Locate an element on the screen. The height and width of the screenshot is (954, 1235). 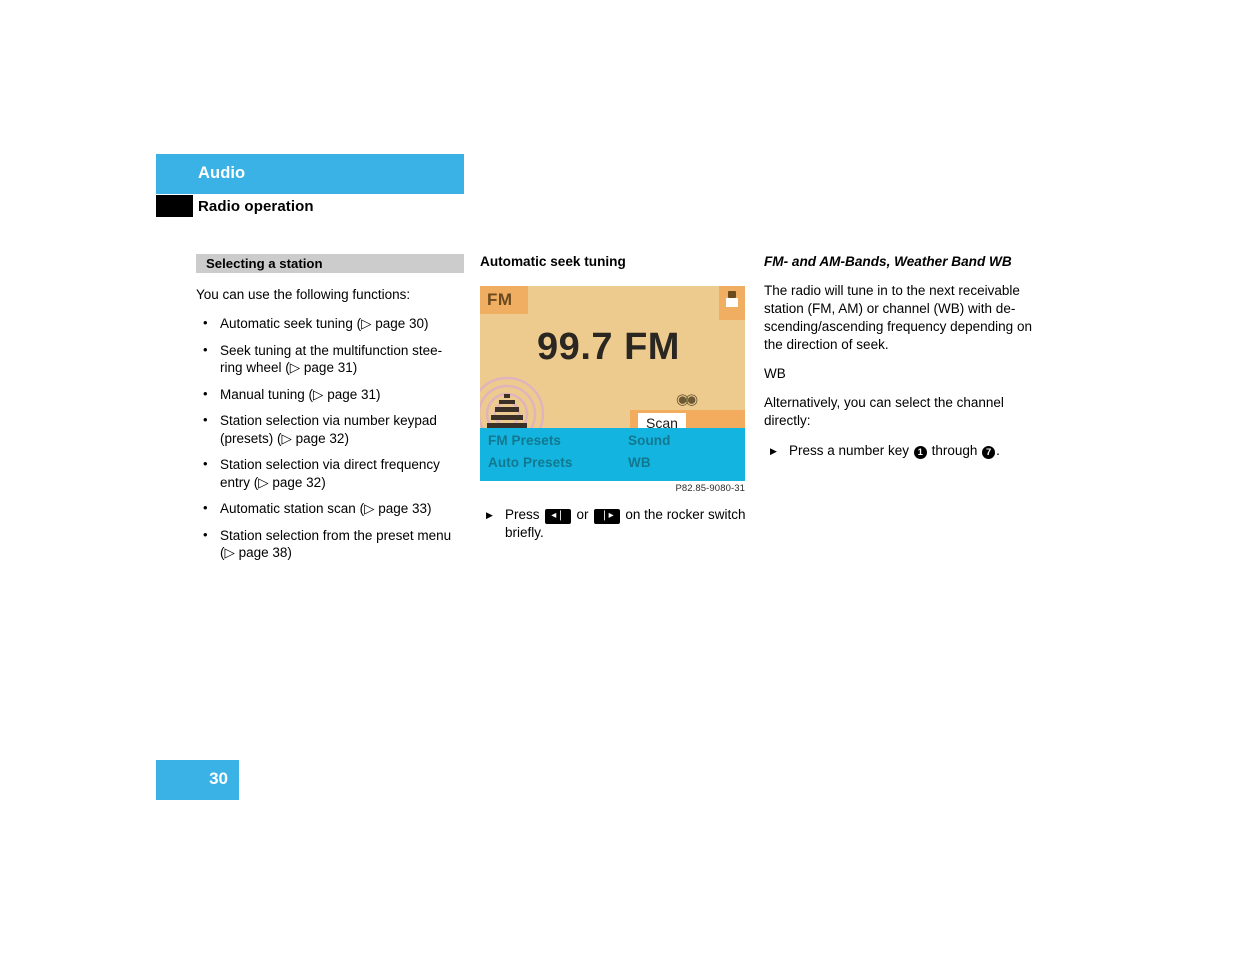
stereo-icon: ◉◉ is located at coordinates (687, 399).